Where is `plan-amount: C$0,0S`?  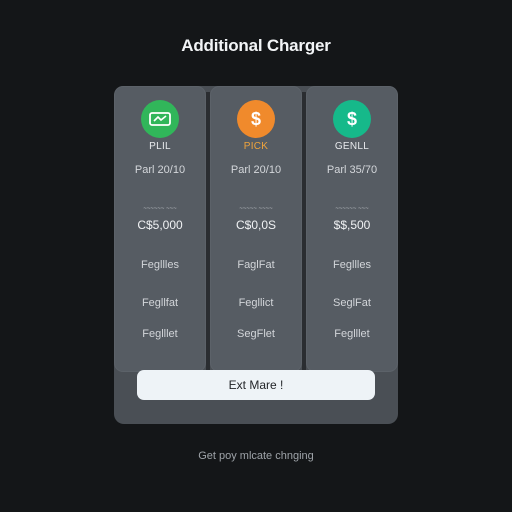
plan-amount: C$0,0S is located at coordinates (256, 225).